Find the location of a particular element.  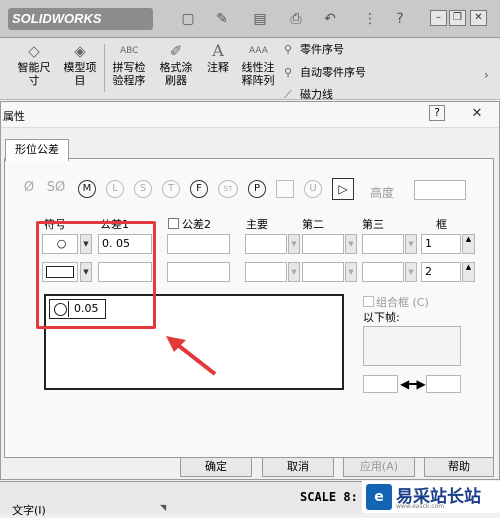

tab-geometric-tolerance: 形位公差 is located at coordinates (37, 150).